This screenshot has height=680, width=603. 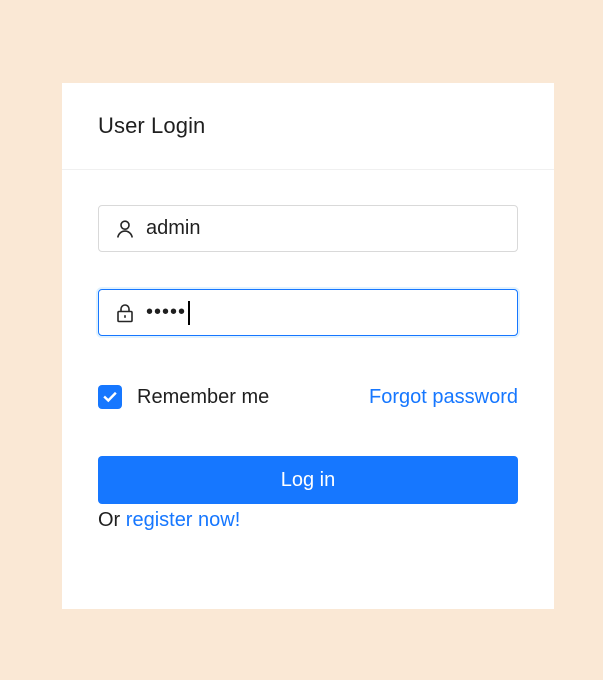 I want to click on remember-checkbox, so click(x=110, y=397).